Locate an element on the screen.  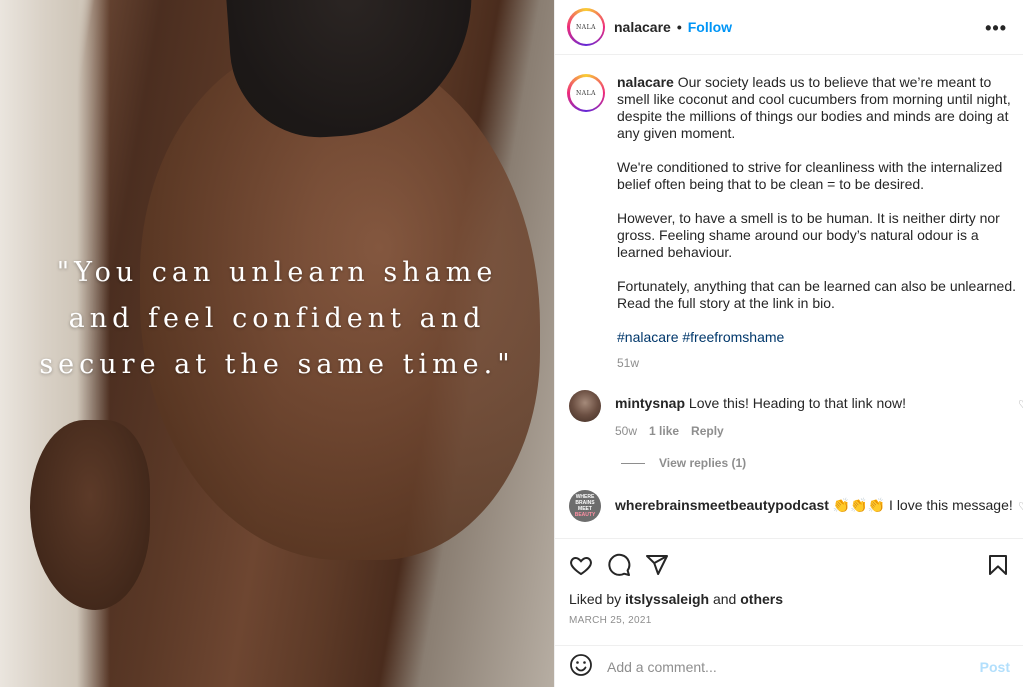
likes-prefix: Liked by is located at coordinates (595, 599).